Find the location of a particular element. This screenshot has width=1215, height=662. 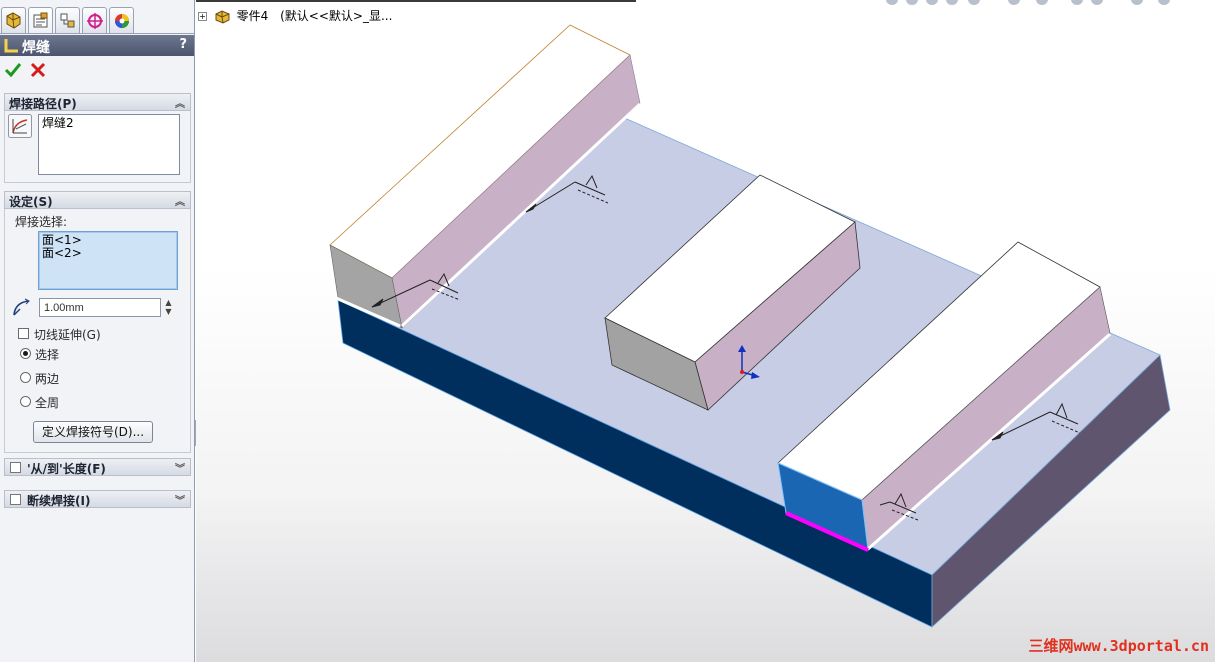

radio-selection-label: 选择 is located at coordinates (47, 355).